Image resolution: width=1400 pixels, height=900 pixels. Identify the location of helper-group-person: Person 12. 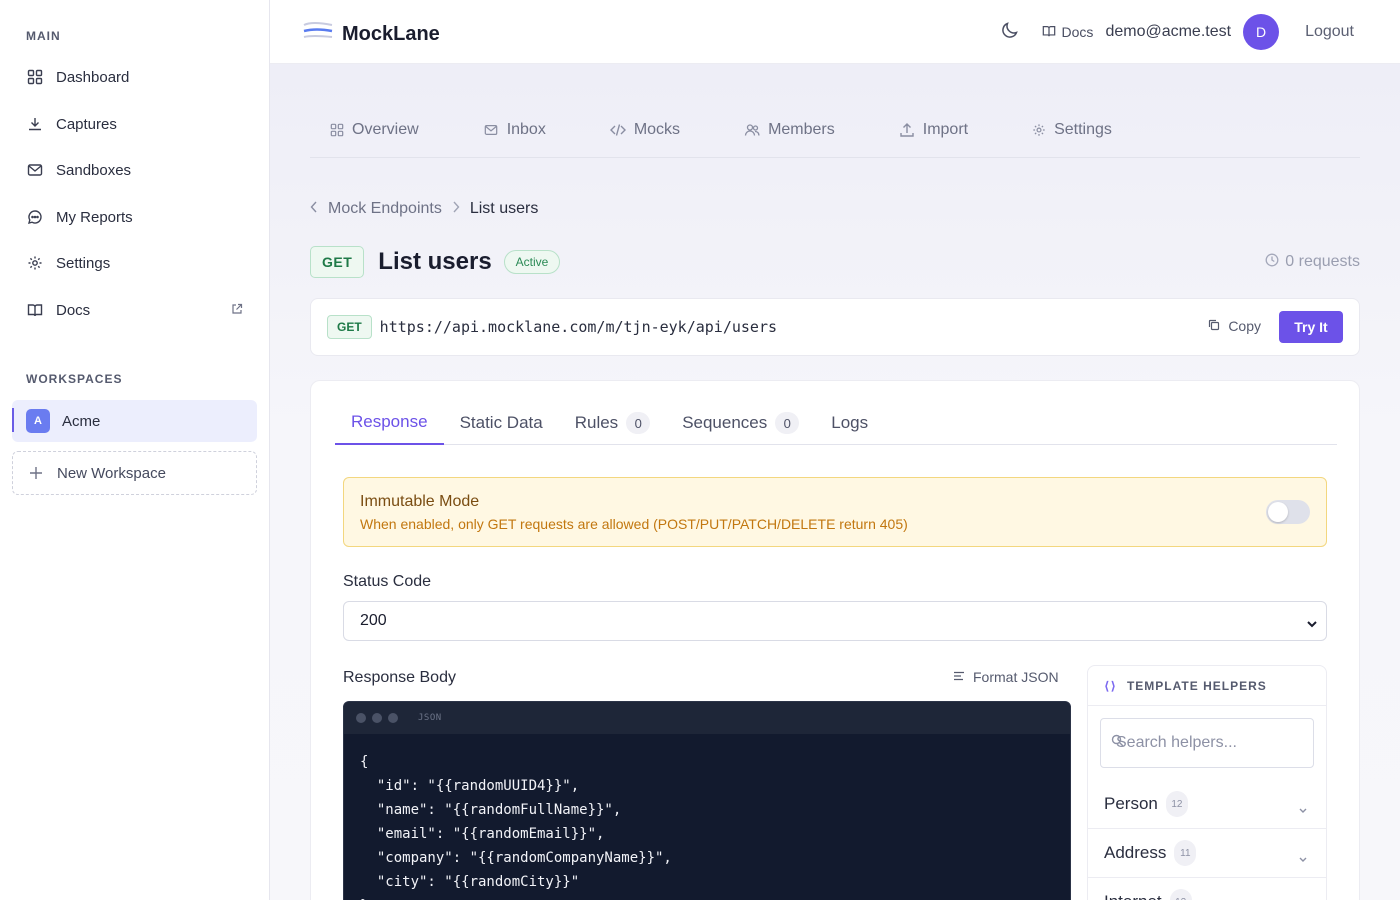
(1207, 804).